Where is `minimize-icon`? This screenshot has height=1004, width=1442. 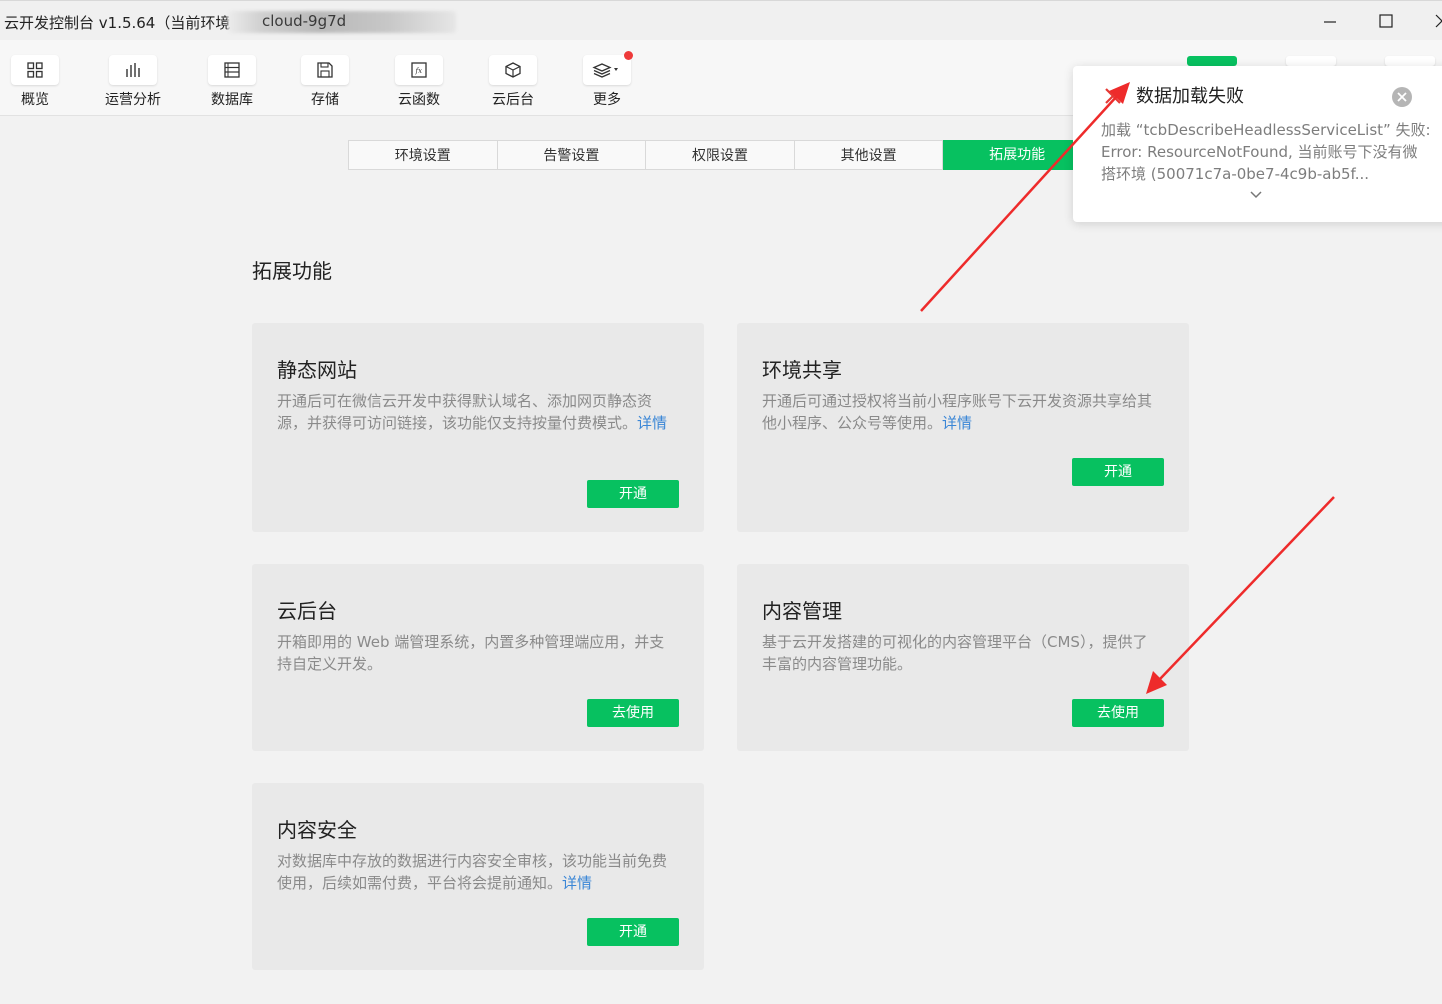
minimize-icon is located at coordinates (1330, 22).